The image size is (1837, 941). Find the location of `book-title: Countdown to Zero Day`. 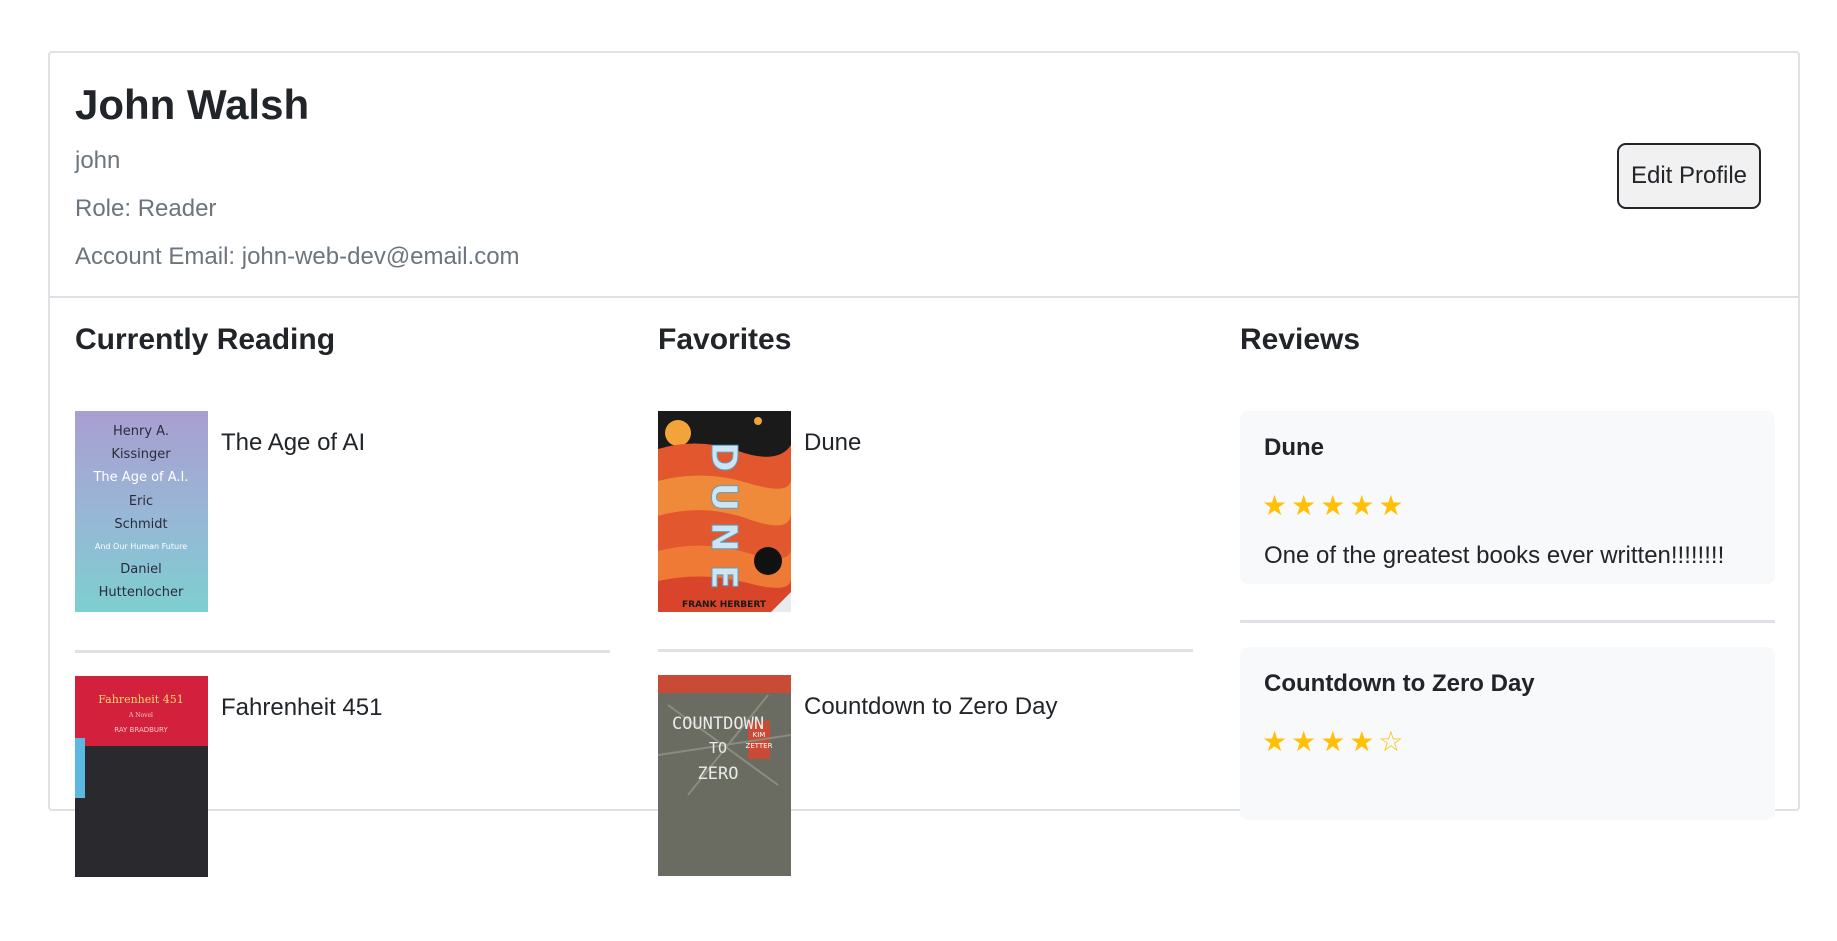

book-title: Countdown to Zero Day is located at coordinates (930, 707).